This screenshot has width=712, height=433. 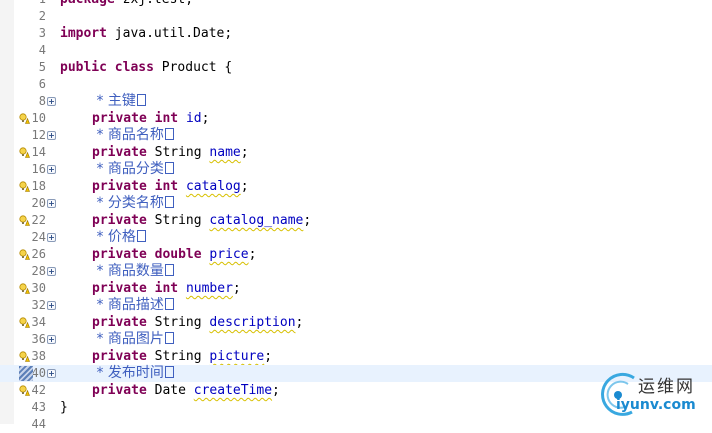 I want to click on code-line: 38 private String picture;, so click(x=356, y=356).